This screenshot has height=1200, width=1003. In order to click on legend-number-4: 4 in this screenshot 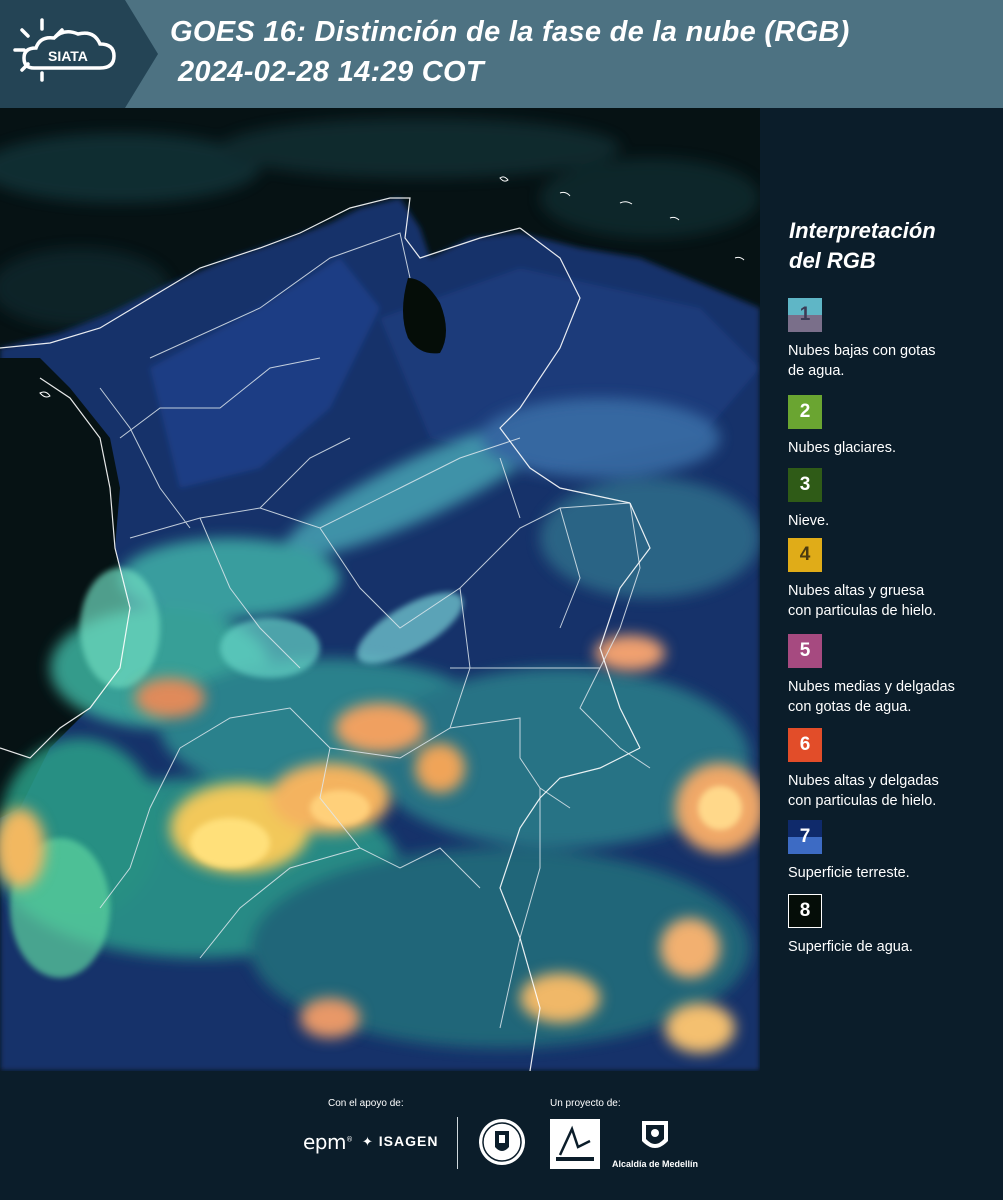, I will do `click(805, 554)`.